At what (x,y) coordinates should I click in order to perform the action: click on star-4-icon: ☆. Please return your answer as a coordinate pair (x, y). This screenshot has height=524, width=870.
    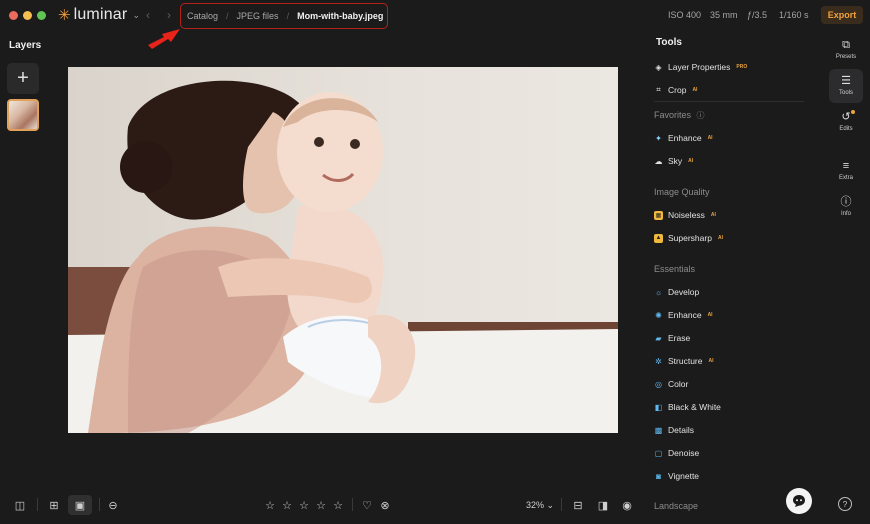
    Looking at the image, I should click on (321, 505).